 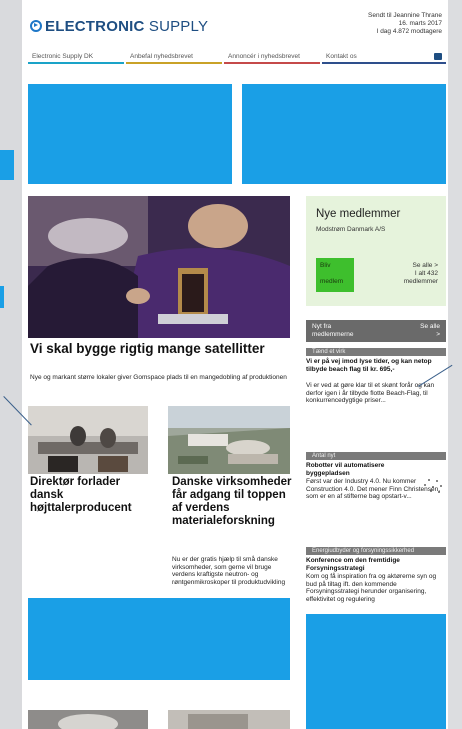 What do you see at coordinates (421, 274) in the screenshot?
I see `see-all-members-link: Se alle > I alt 432 medlemmer` at bounding box center [421, 274].